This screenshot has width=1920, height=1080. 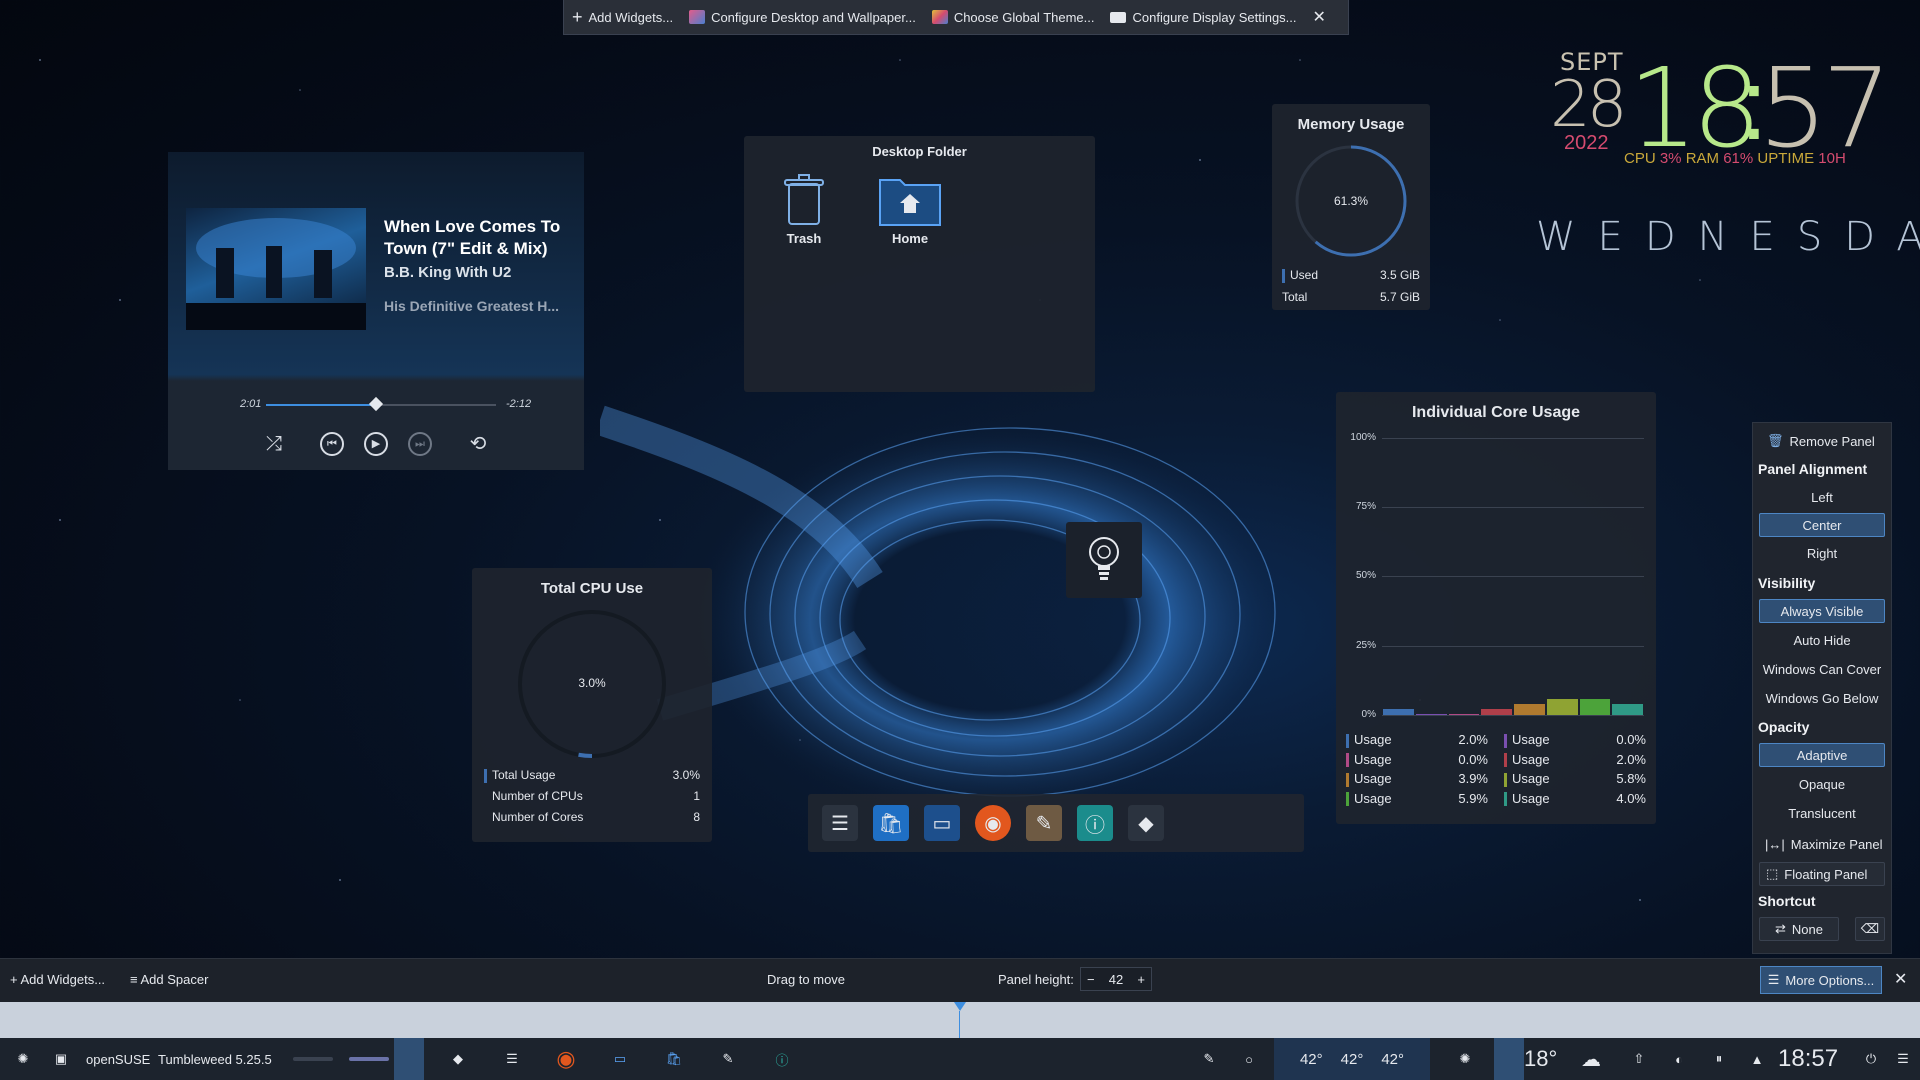 What do you see at coordinates (512, 1059) in the screenshot?
I see `task-settings: ☰` at bounding box center [512, 1059].